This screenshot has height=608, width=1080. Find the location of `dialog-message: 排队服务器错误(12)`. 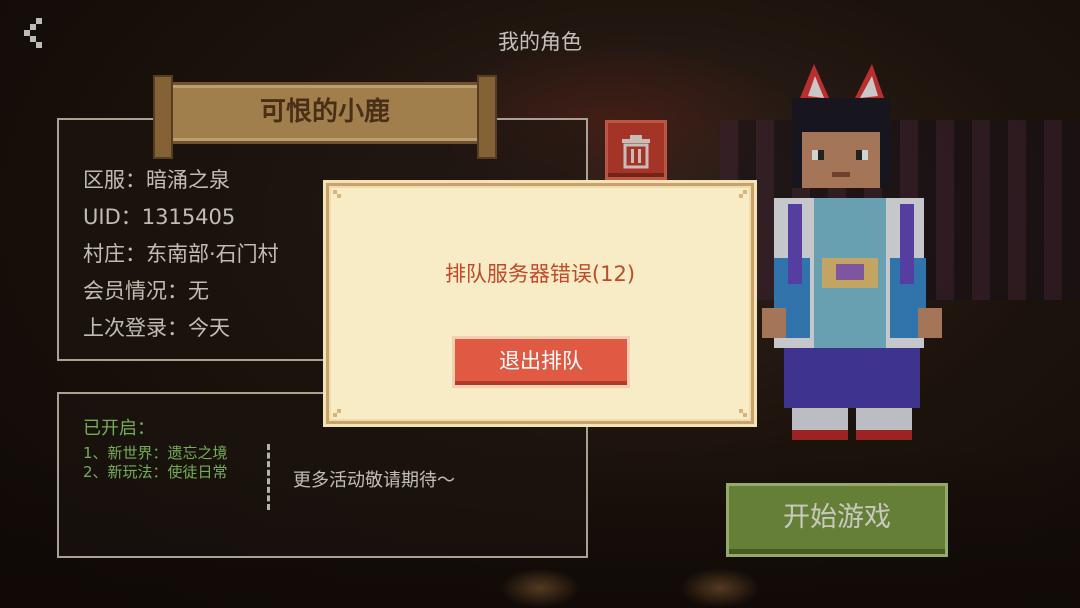

dialog-message: 排队服务器错误(12) is located at coordinates (540, 274).